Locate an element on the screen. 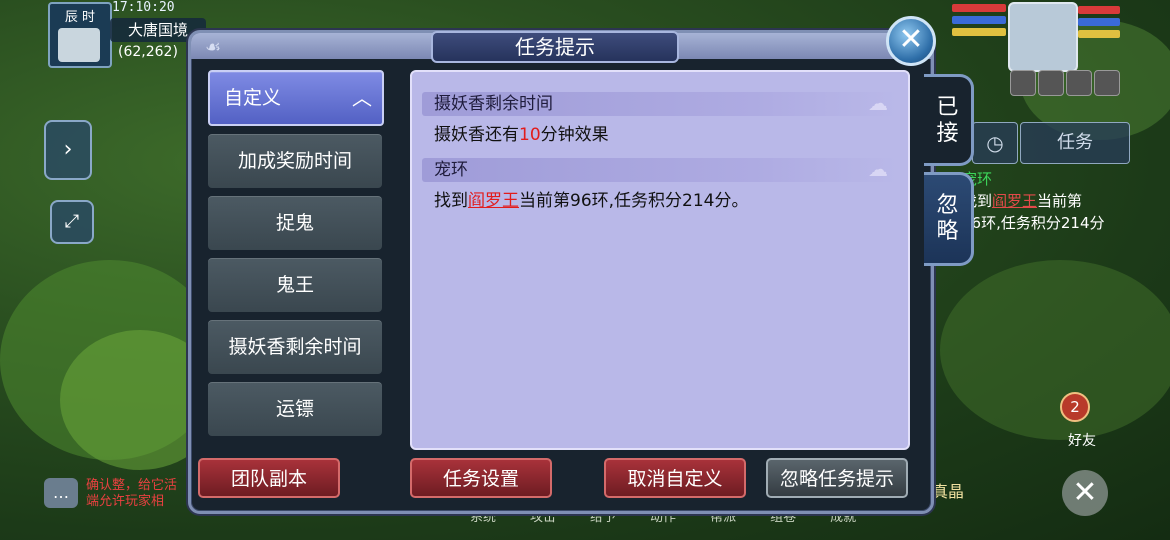  chat-message: 确认整，给它活 端允许玩家相 is located at coordinates (132, 493).